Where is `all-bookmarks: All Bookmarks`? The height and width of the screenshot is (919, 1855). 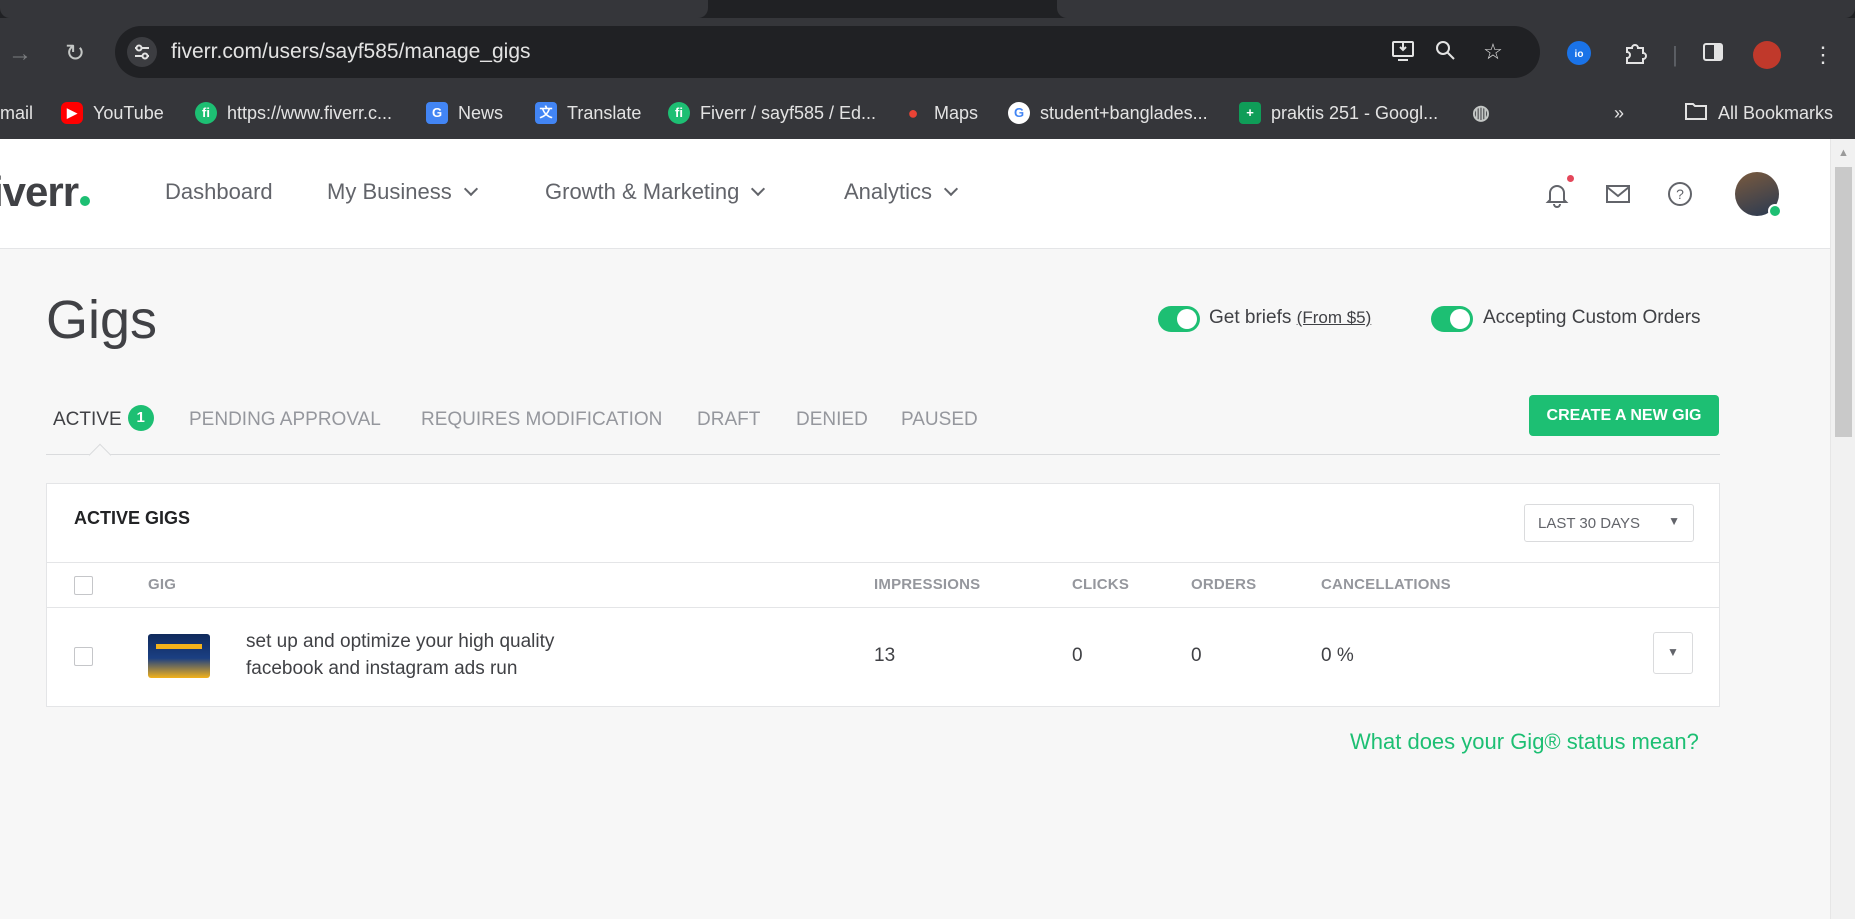
all-bookmarks: All Bookmarks is located at coordinates (1758, 113).